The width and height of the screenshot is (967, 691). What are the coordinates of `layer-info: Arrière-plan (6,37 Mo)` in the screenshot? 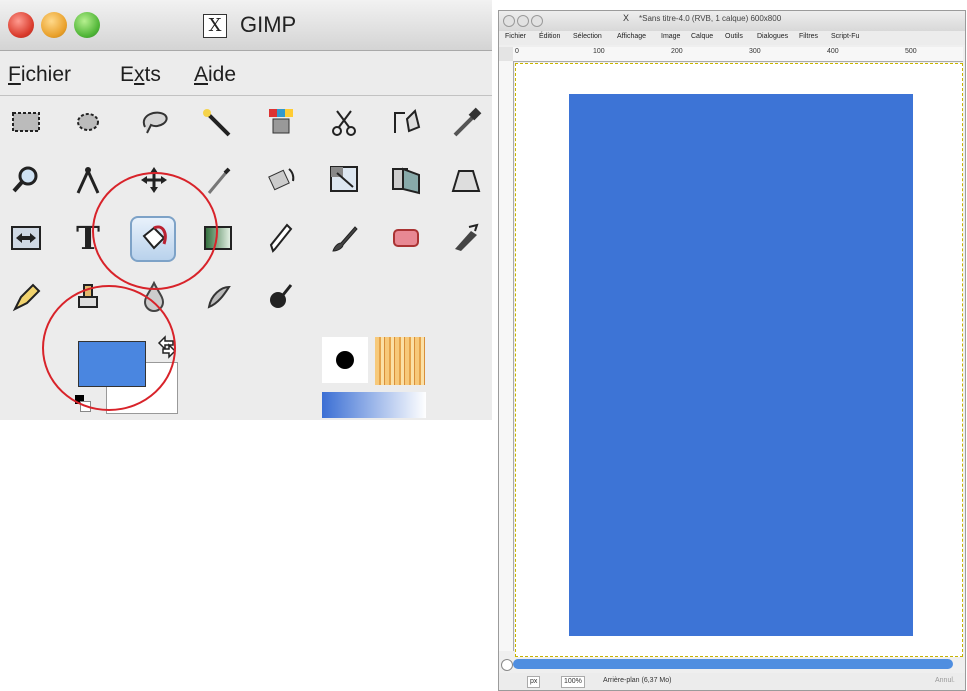 It's located at (637, 680).